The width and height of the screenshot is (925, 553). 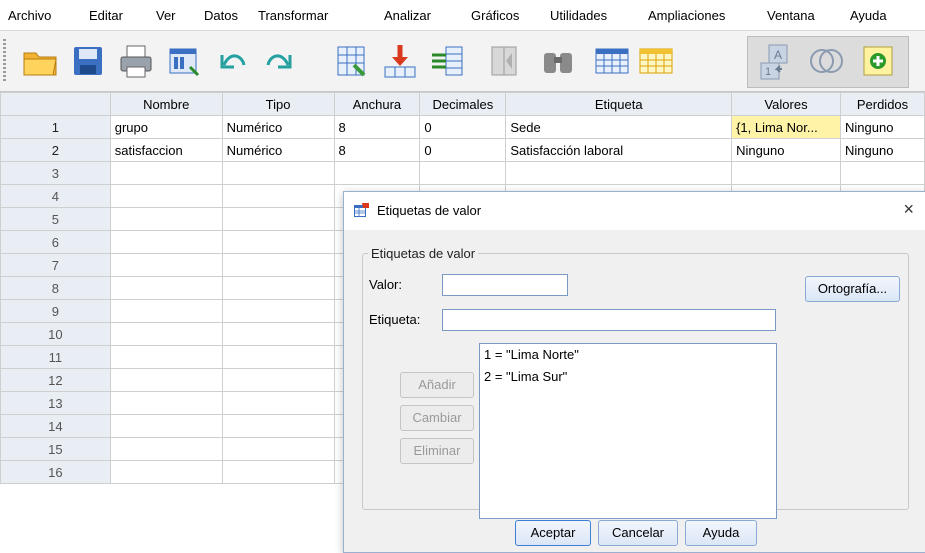 I want to click on col-header-nombre: Nombre, so click(x=166, y=104).